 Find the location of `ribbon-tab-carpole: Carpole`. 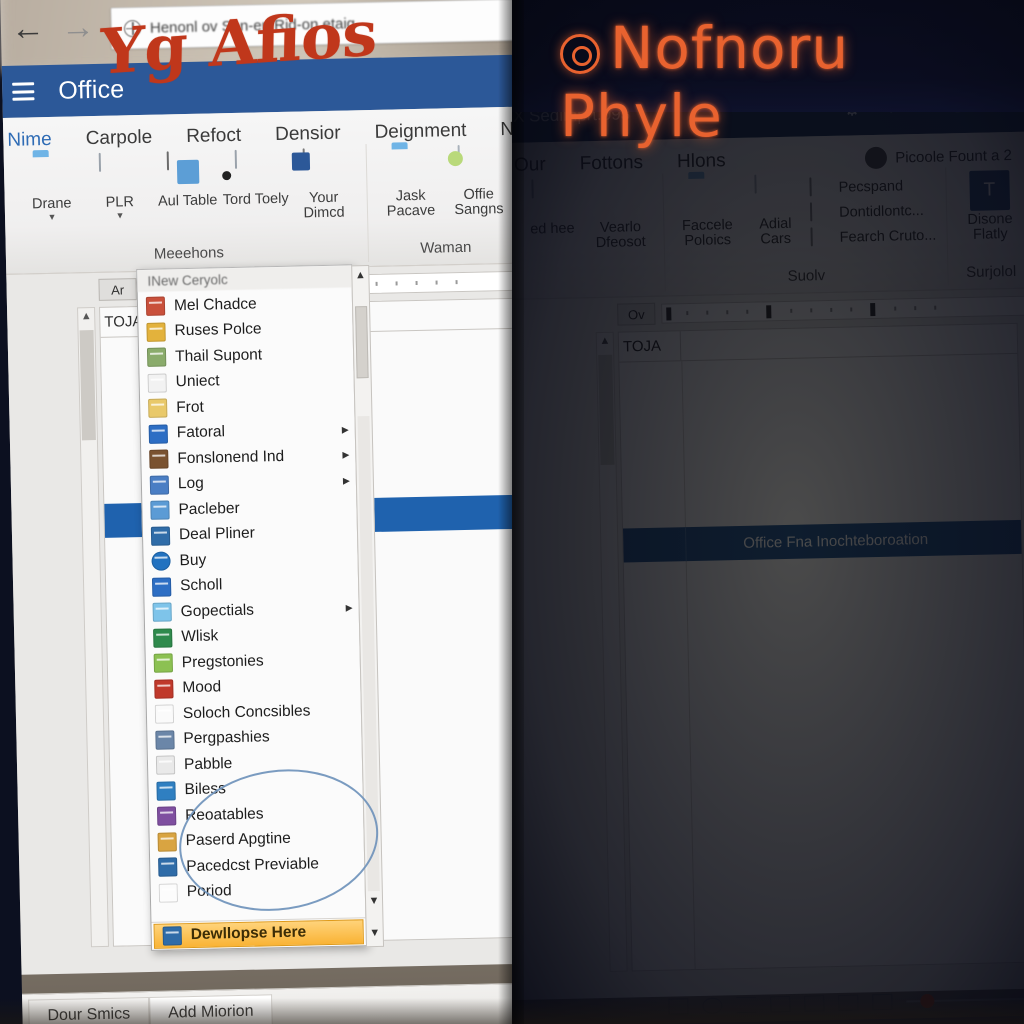

ribbon-tab-carpole: Carpole is located at coordinates (118, 138).